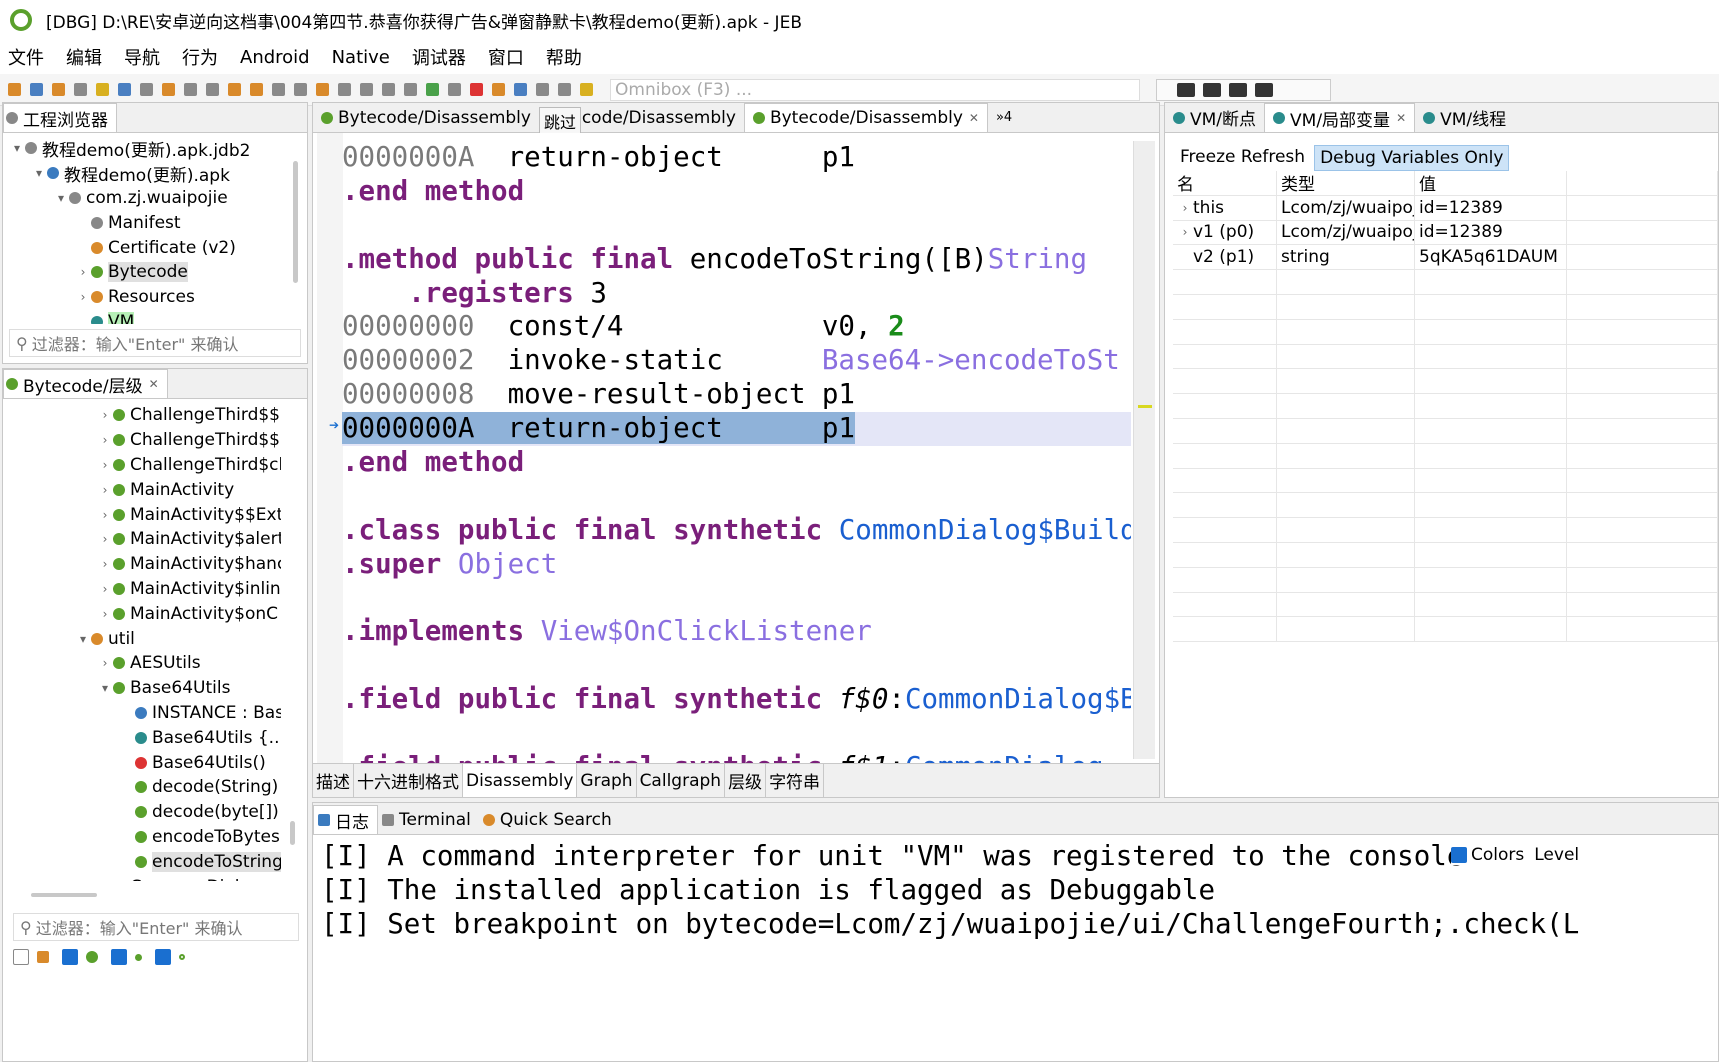 This screenshot has height=1062, width=1719. I want to click on editor-view-tab: 十六进制格式, so click(408, 780).